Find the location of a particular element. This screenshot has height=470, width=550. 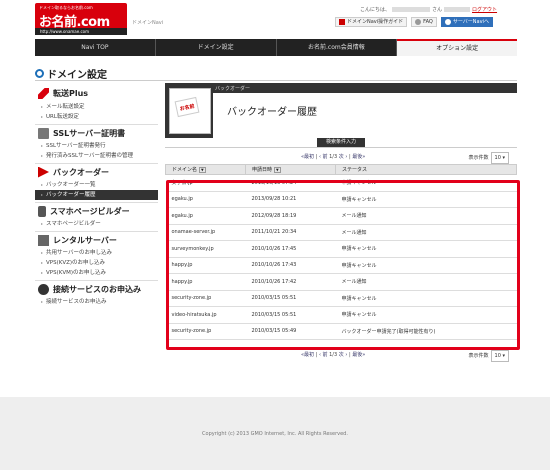

date-cell: 2010/03/15 05:49 is located at coordinates (290, 331).